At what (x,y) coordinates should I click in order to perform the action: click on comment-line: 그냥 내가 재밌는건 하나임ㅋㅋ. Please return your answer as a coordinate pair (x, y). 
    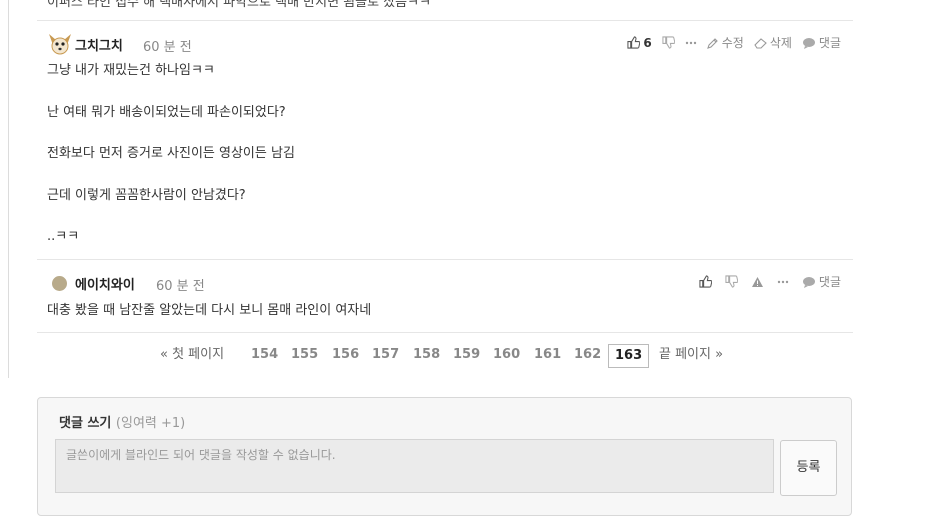
    Looking at the image, I should click on (131, 70).